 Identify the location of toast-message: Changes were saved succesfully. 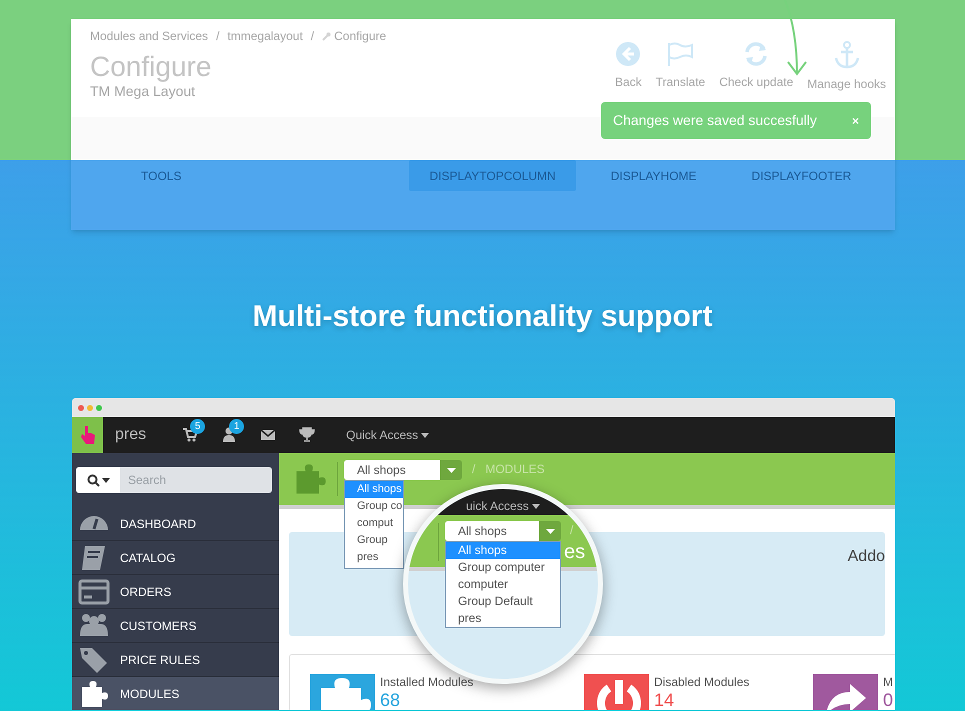
(715, 120).